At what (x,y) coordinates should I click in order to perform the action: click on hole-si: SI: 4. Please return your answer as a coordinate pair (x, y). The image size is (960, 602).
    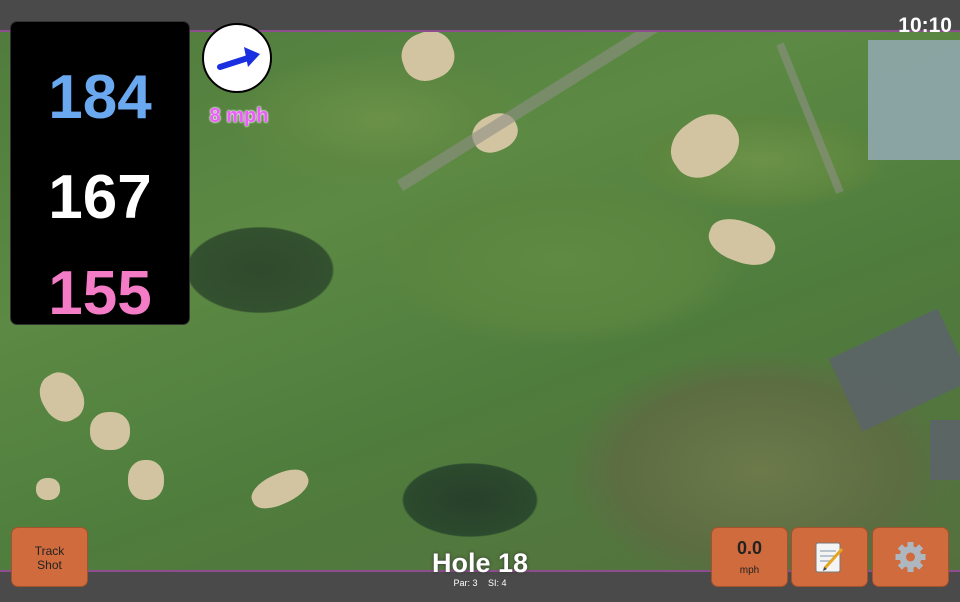
    Looking at the image, I should click on (497, 583).